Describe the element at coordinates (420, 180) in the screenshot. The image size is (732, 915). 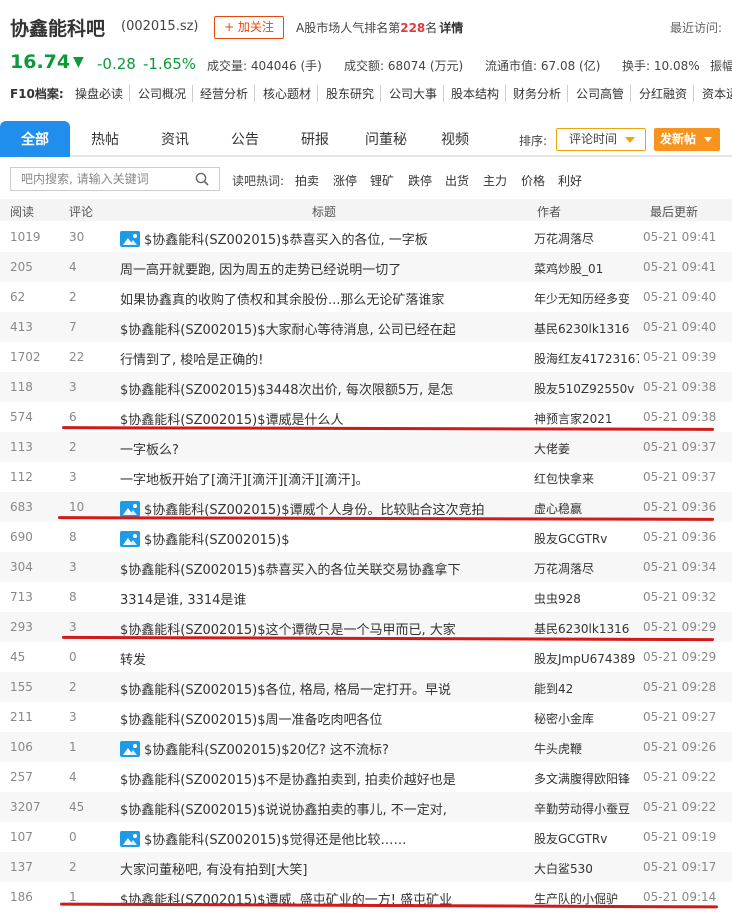
I see `hot-word: 跌停` at that location.